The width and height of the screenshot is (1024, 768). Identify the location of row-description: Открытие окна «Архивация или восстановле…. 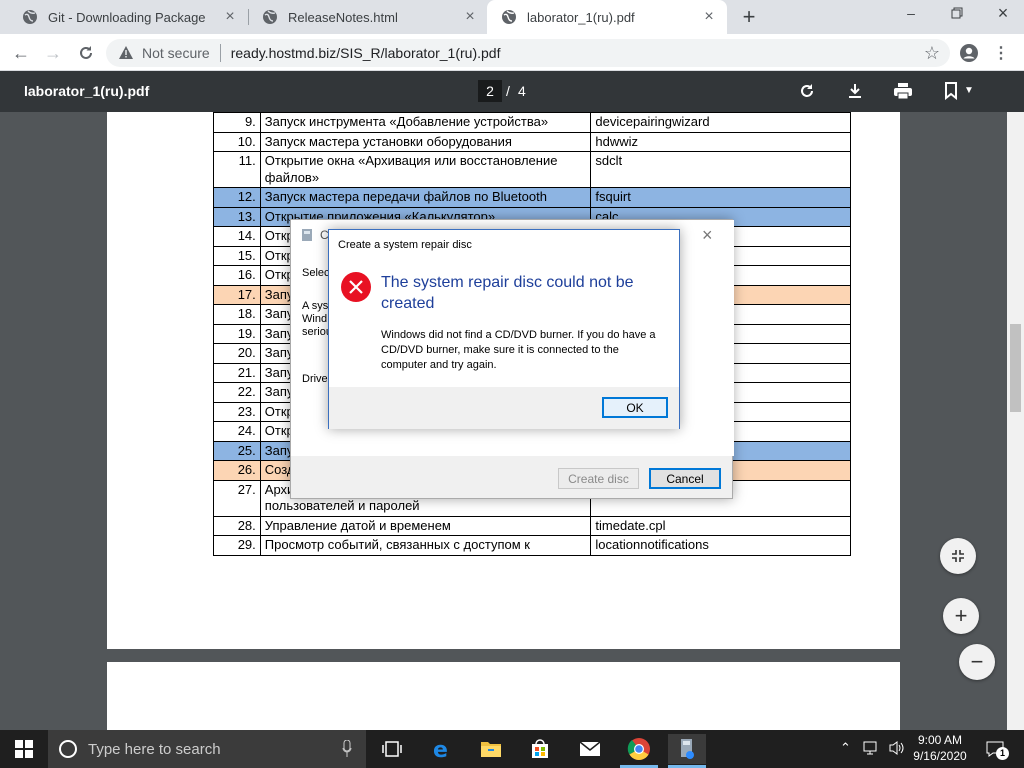
(425, 169).